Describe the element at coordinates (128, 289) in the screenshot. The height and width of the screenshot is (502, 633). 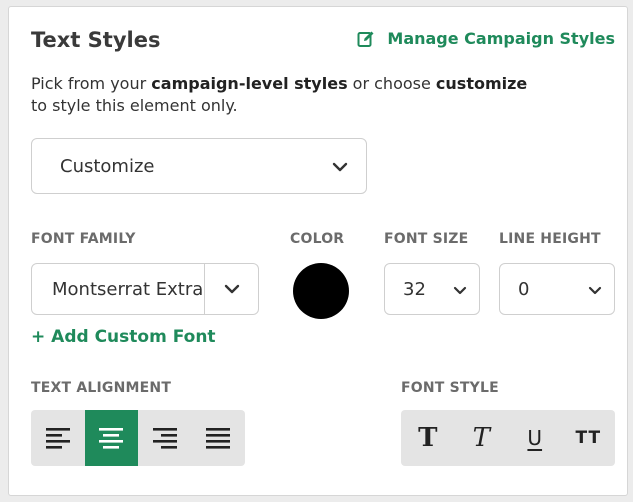
I see `font-family-value: Montserrat Extra Bold` at that location.